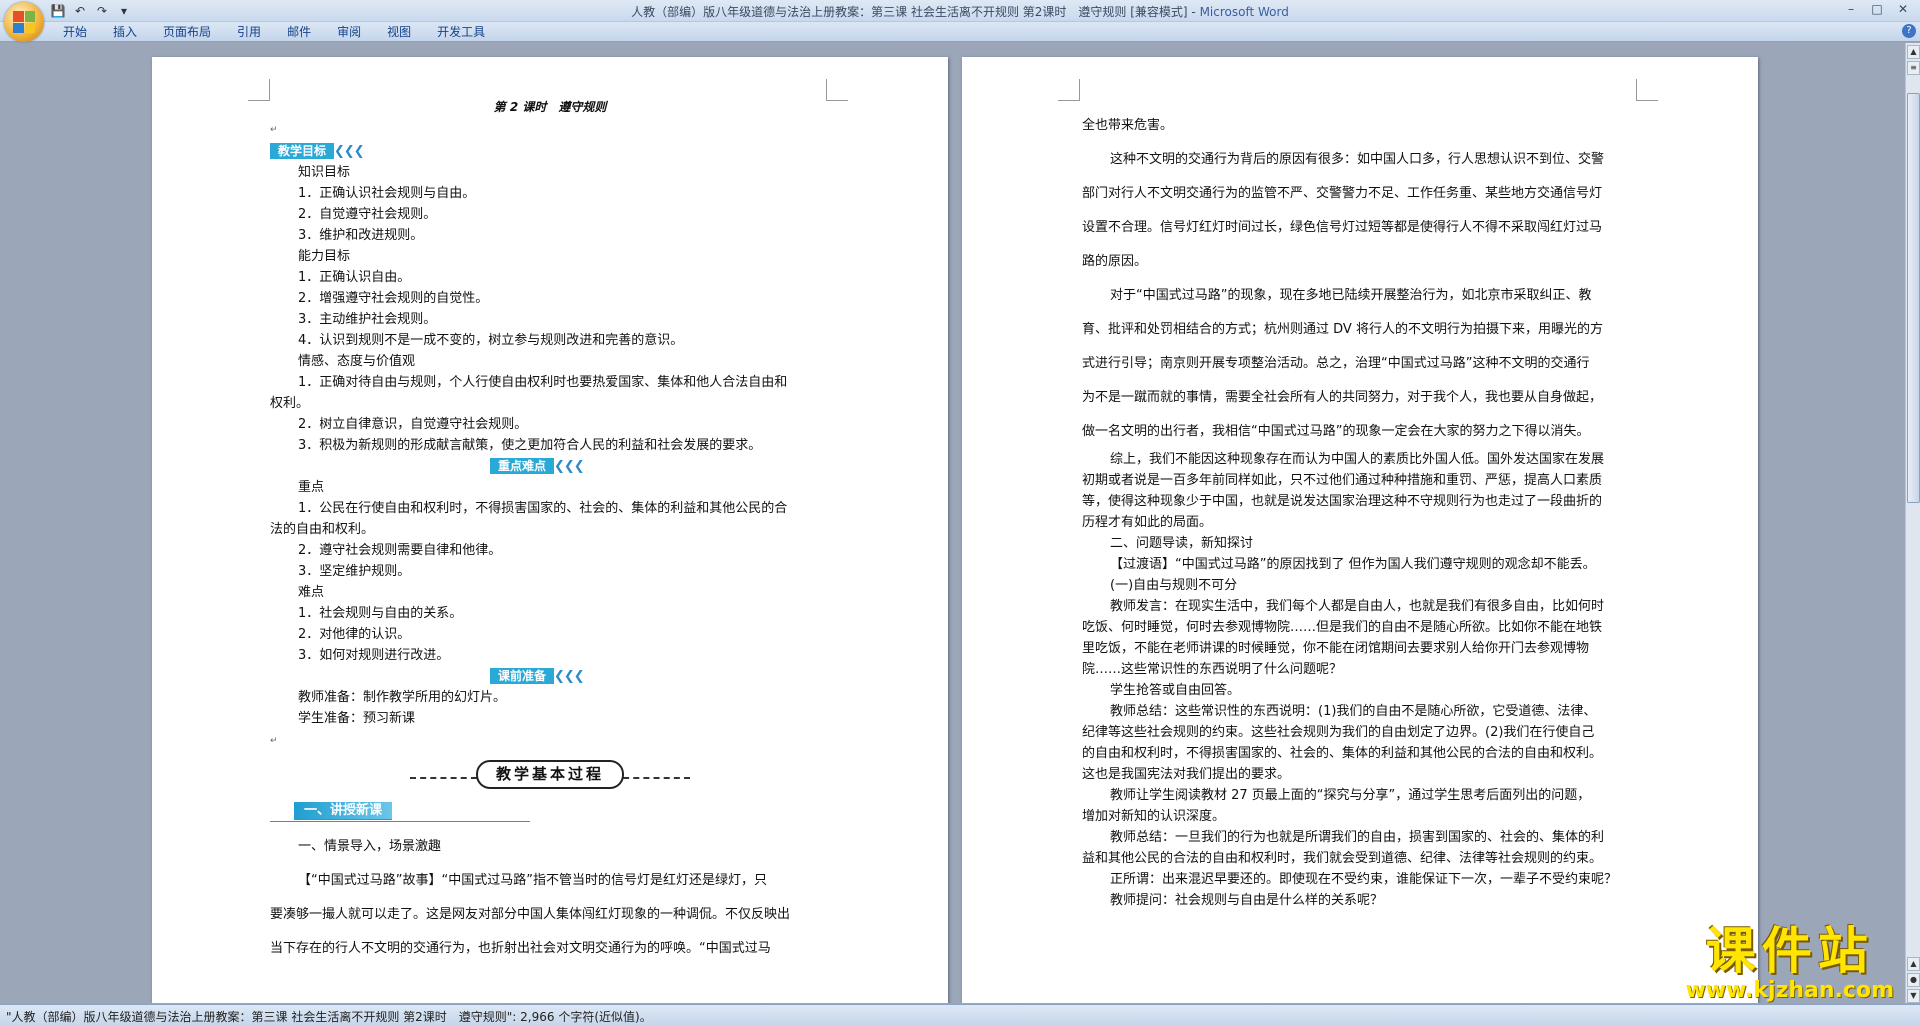 The width and height of the screenshot is (1920, 1025). Describe the element at coordinates (343, 811) in the screenshot. I see `lesson-heading: 一、讲授新课` at that location.